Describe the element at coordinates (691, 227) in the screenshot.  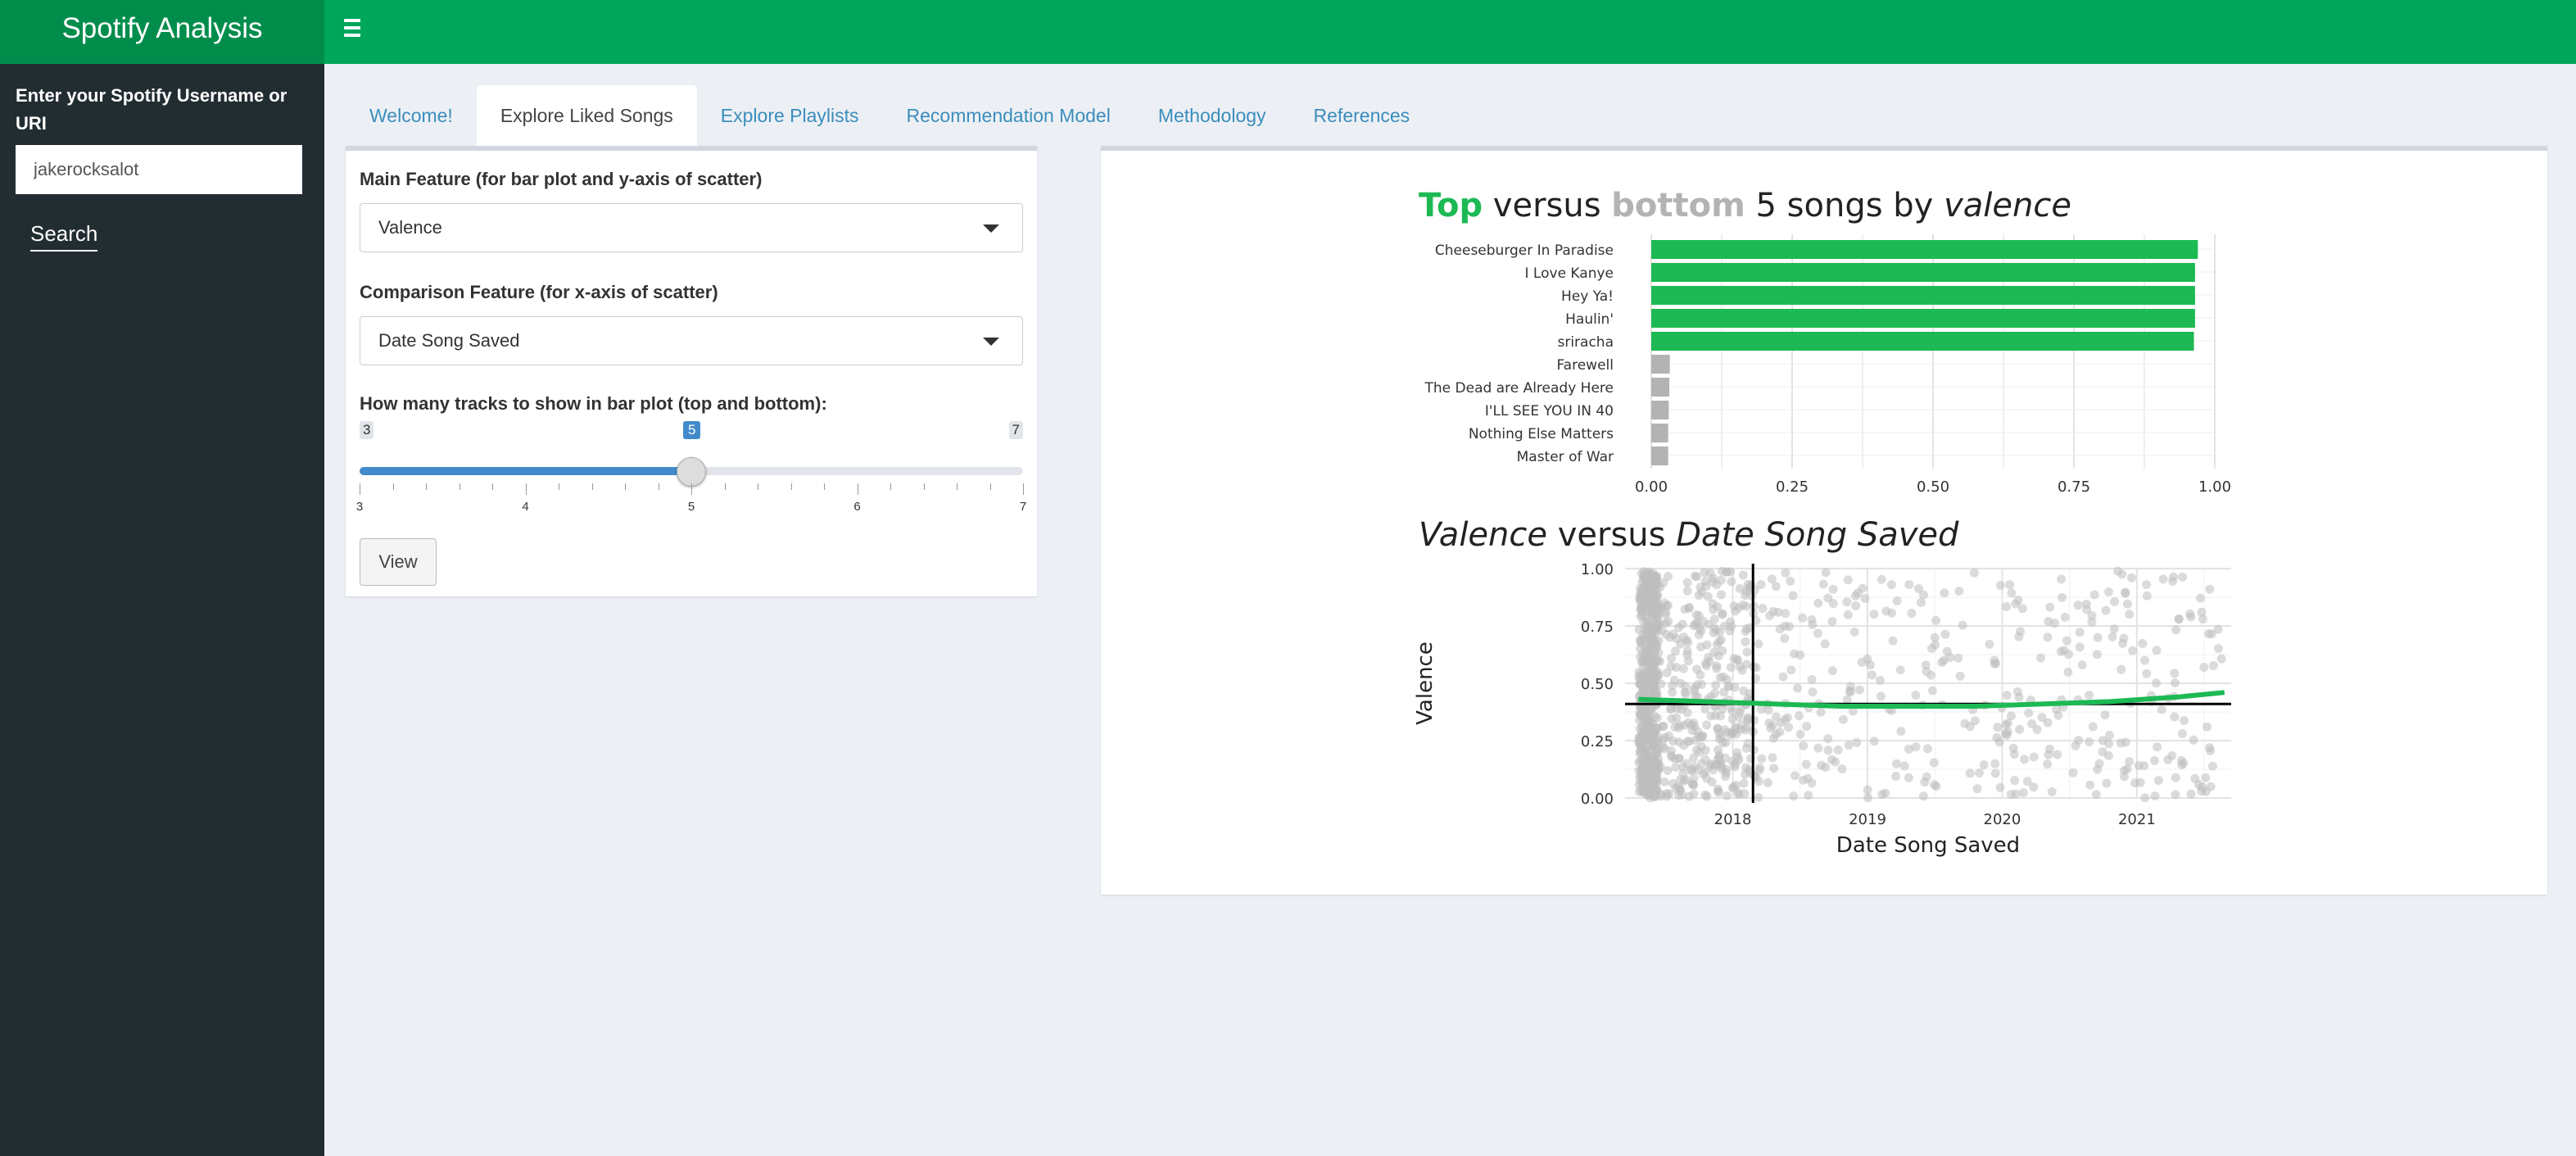
I see `main-feature-select: Valence` at that location.